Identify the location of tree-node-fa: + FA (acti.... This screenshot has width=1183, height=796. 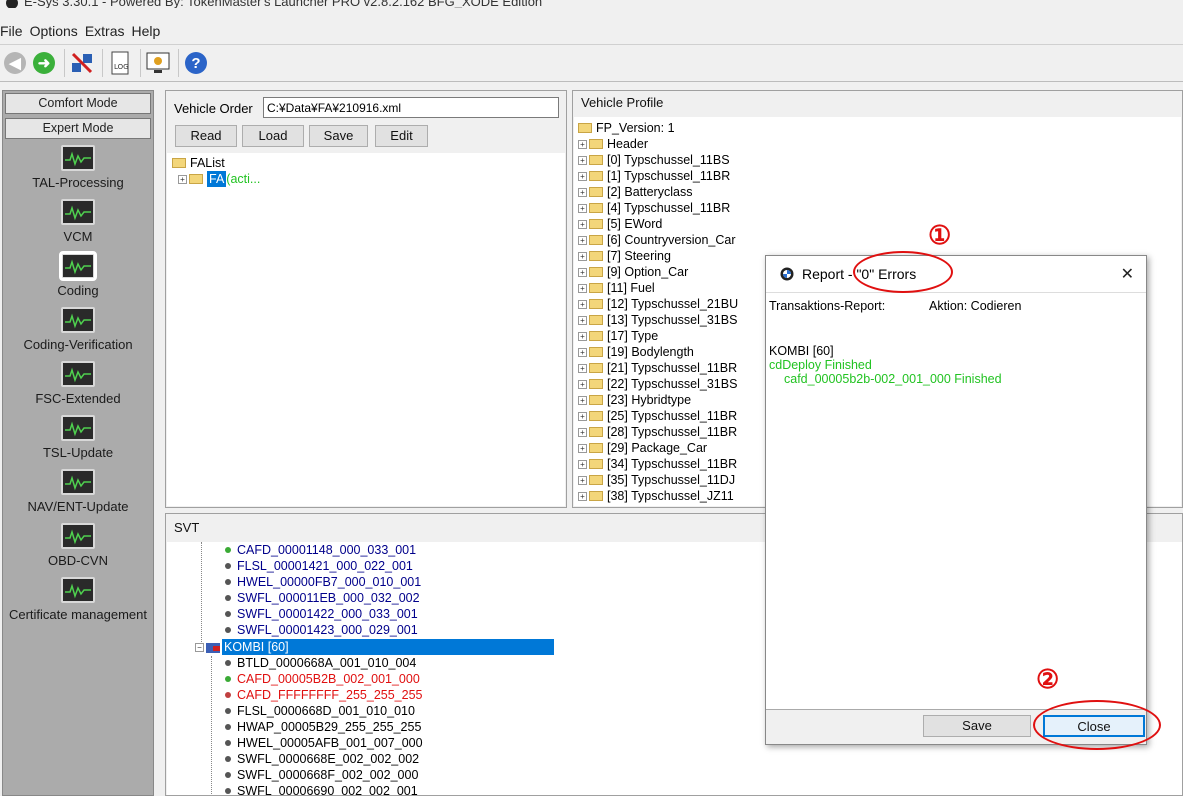
(366, 179).